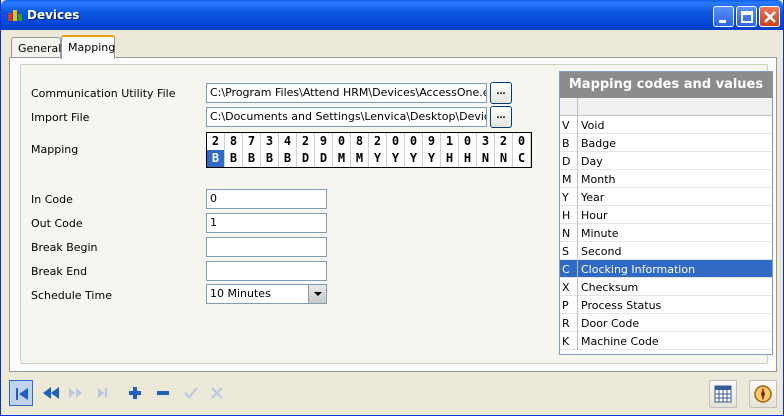  I want to click on table-row: K Machine Code, so click(666, 341).